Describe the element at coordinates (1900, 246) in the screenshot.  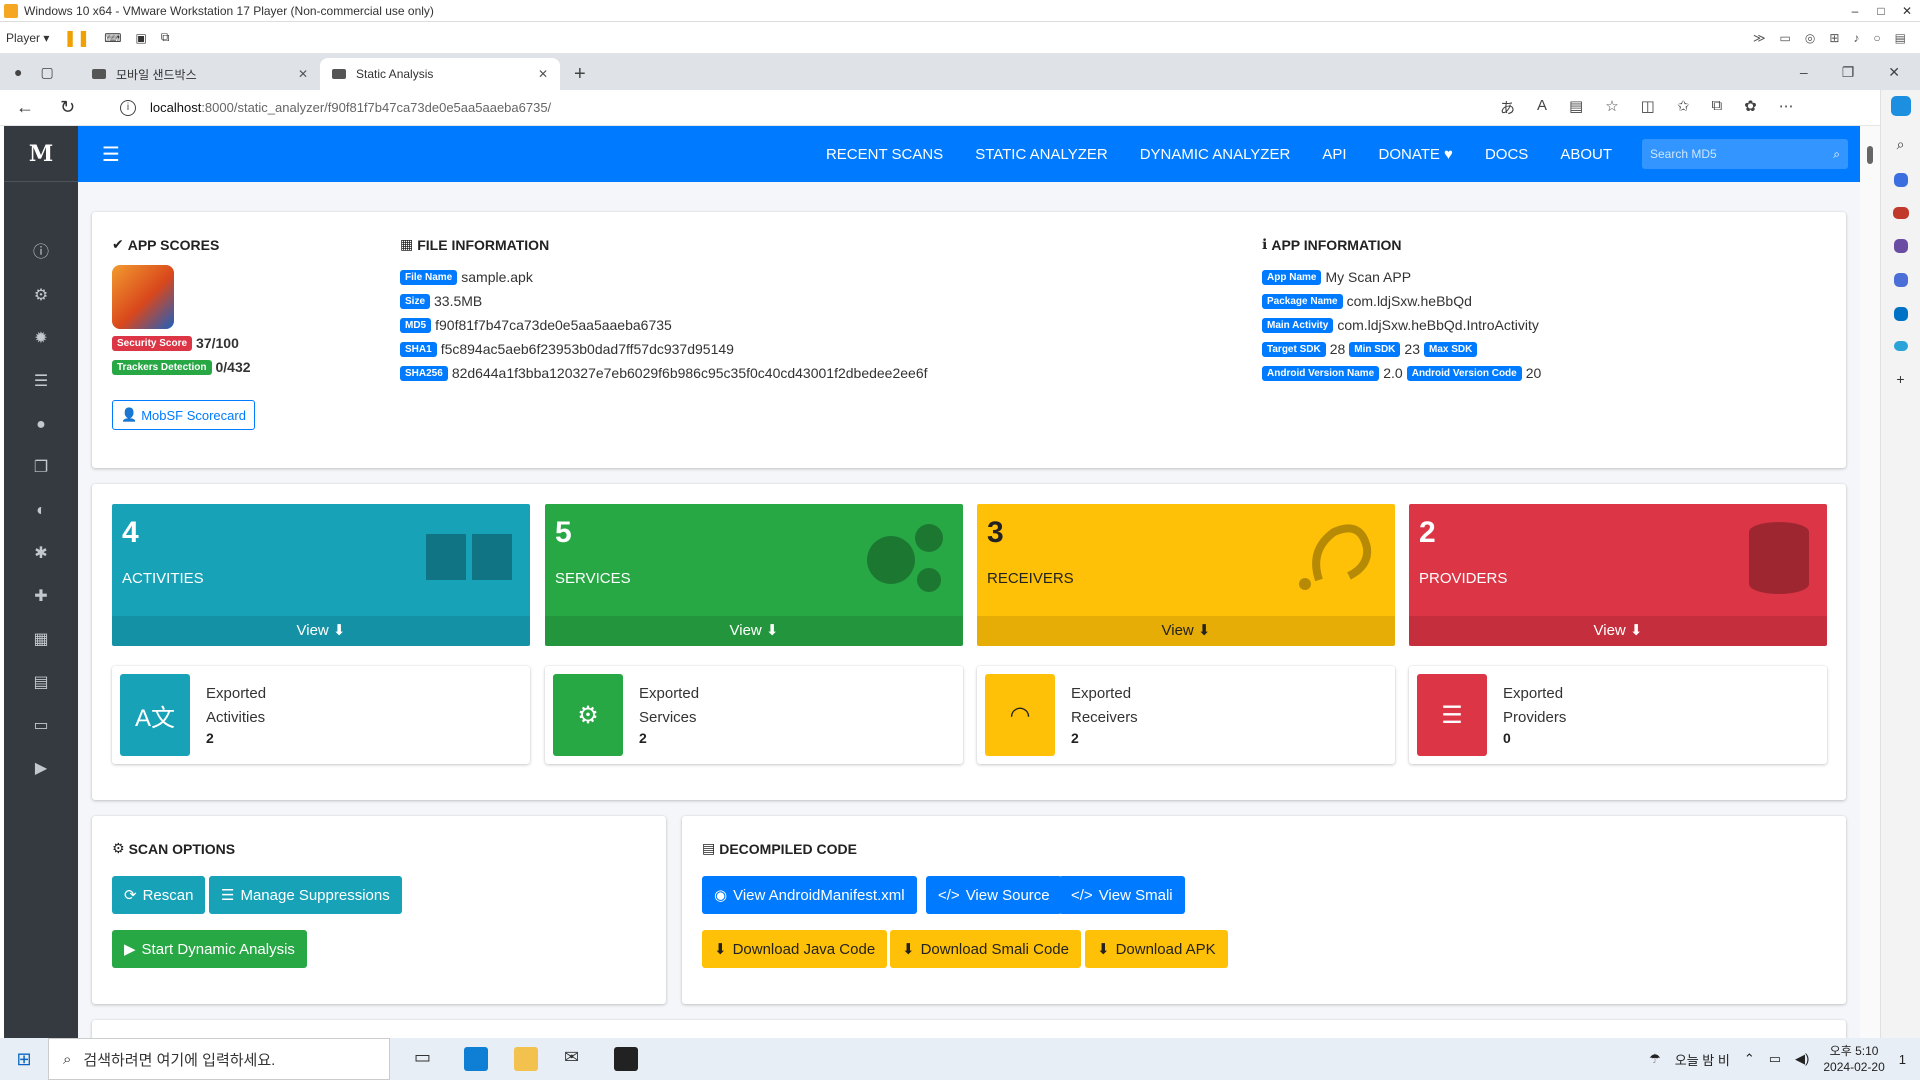
I see `games-icon` at that location.